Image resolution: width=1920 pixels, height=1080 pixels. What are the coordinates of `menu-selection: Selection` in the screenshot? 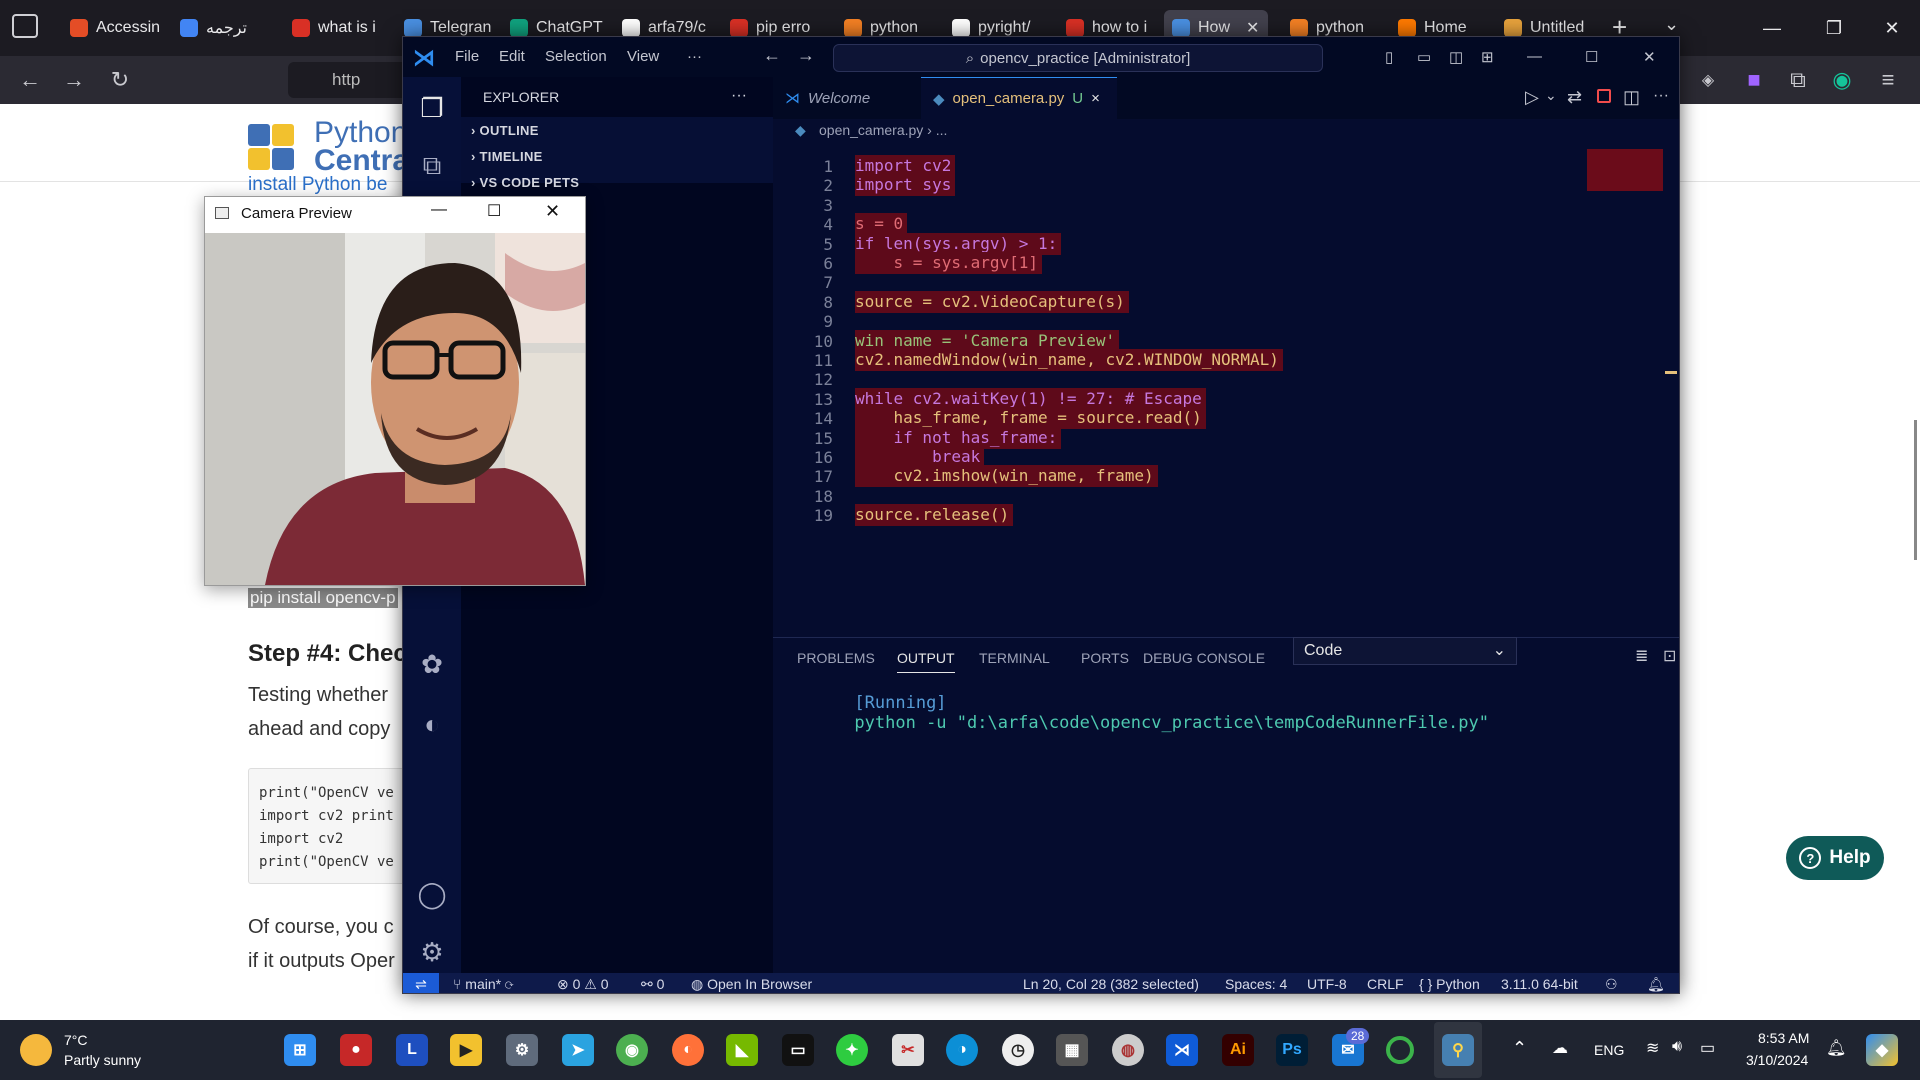 It's located at (576, 56).